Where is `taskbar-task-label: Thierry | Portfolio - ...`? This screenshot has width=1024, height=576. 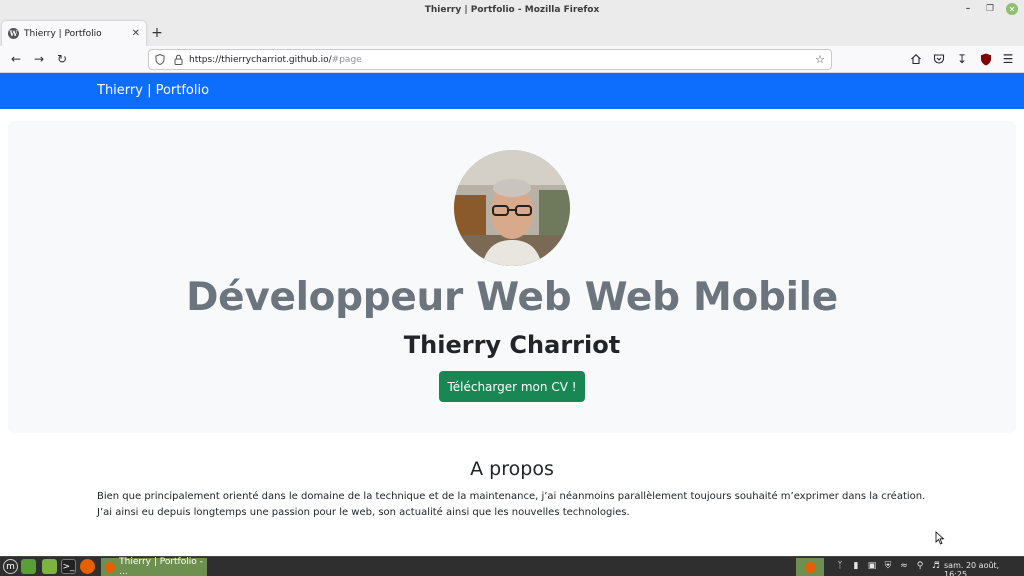
taskbar-task-label: Thierry | Portfolio - ... is located at coordinates (161, 566).